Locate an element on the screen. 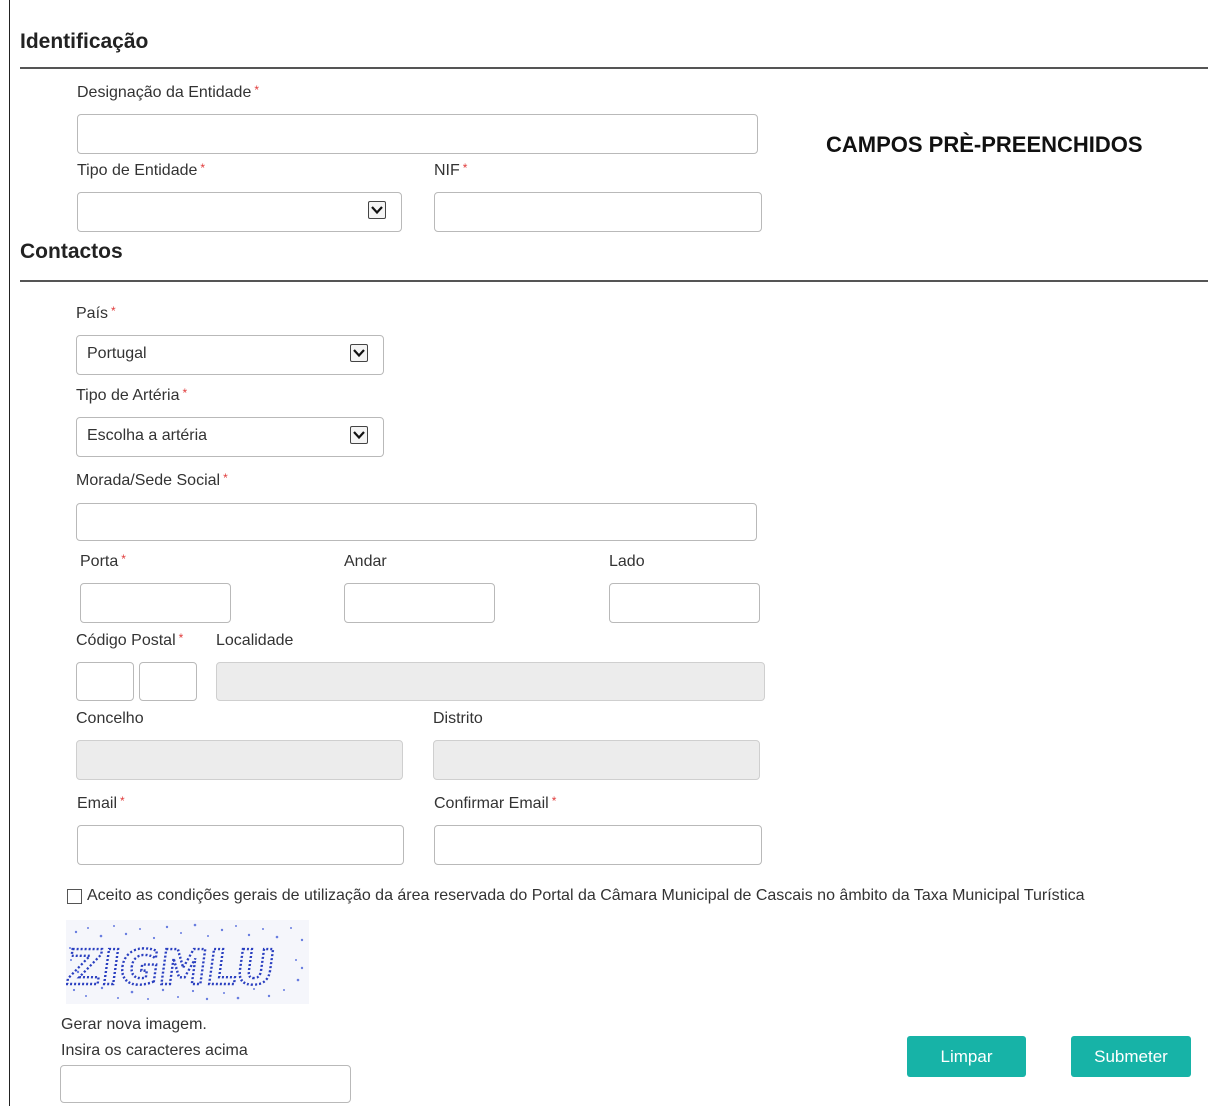 The width and height of the screenshot is (1212, 1106). designacao-input is located at coordinates (417, 134).